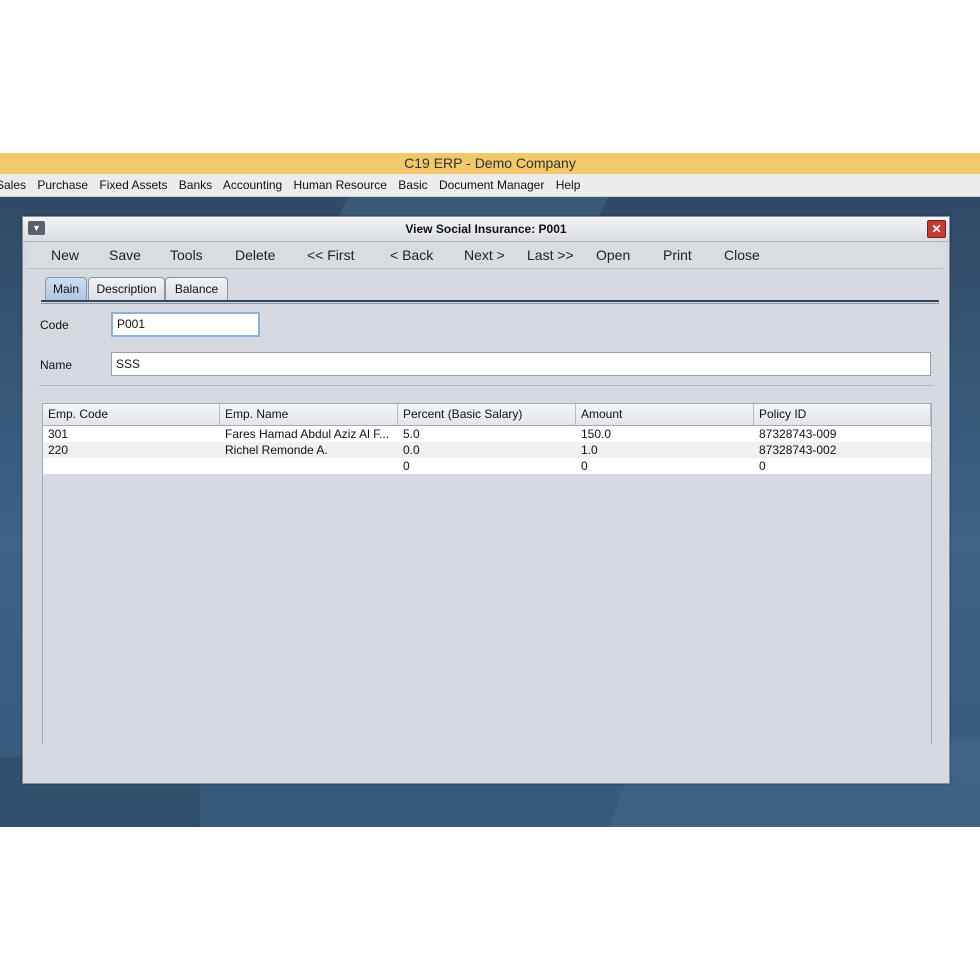 The height and width of the screenshot is (980, 980). I want to click on menu-help: Help, so click(568, 185).